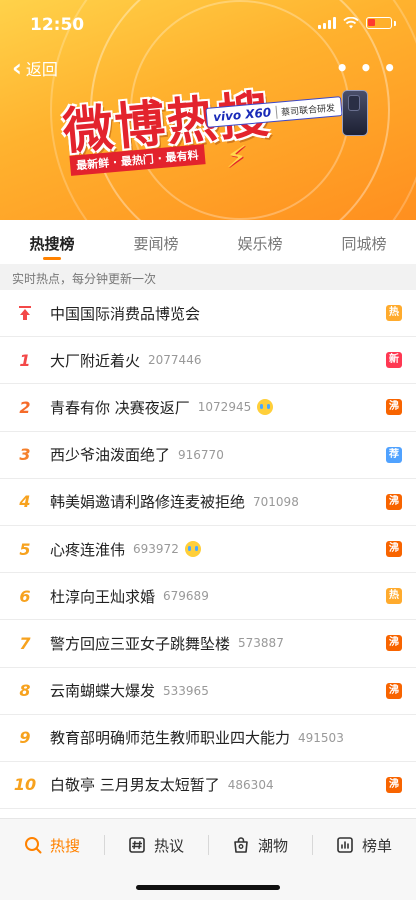 This screenshot has height=900, width=416. Describe the element at coordinates (95, 360) in the screenshot. I see `item-title: 大厂附近着火` at that location.